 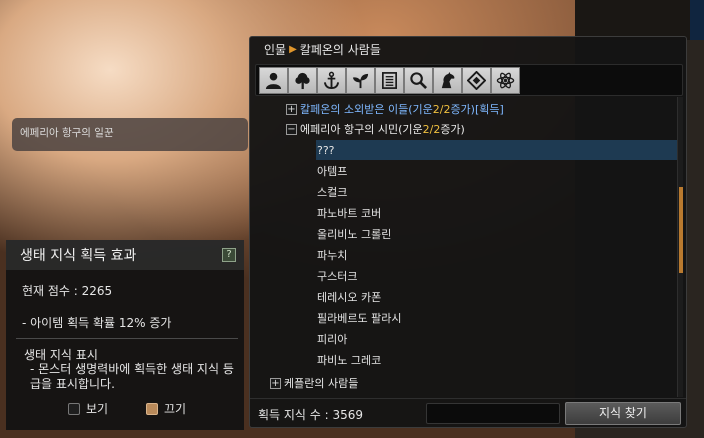 I want to click on magnifier-icon, so click(x=418, y=80).